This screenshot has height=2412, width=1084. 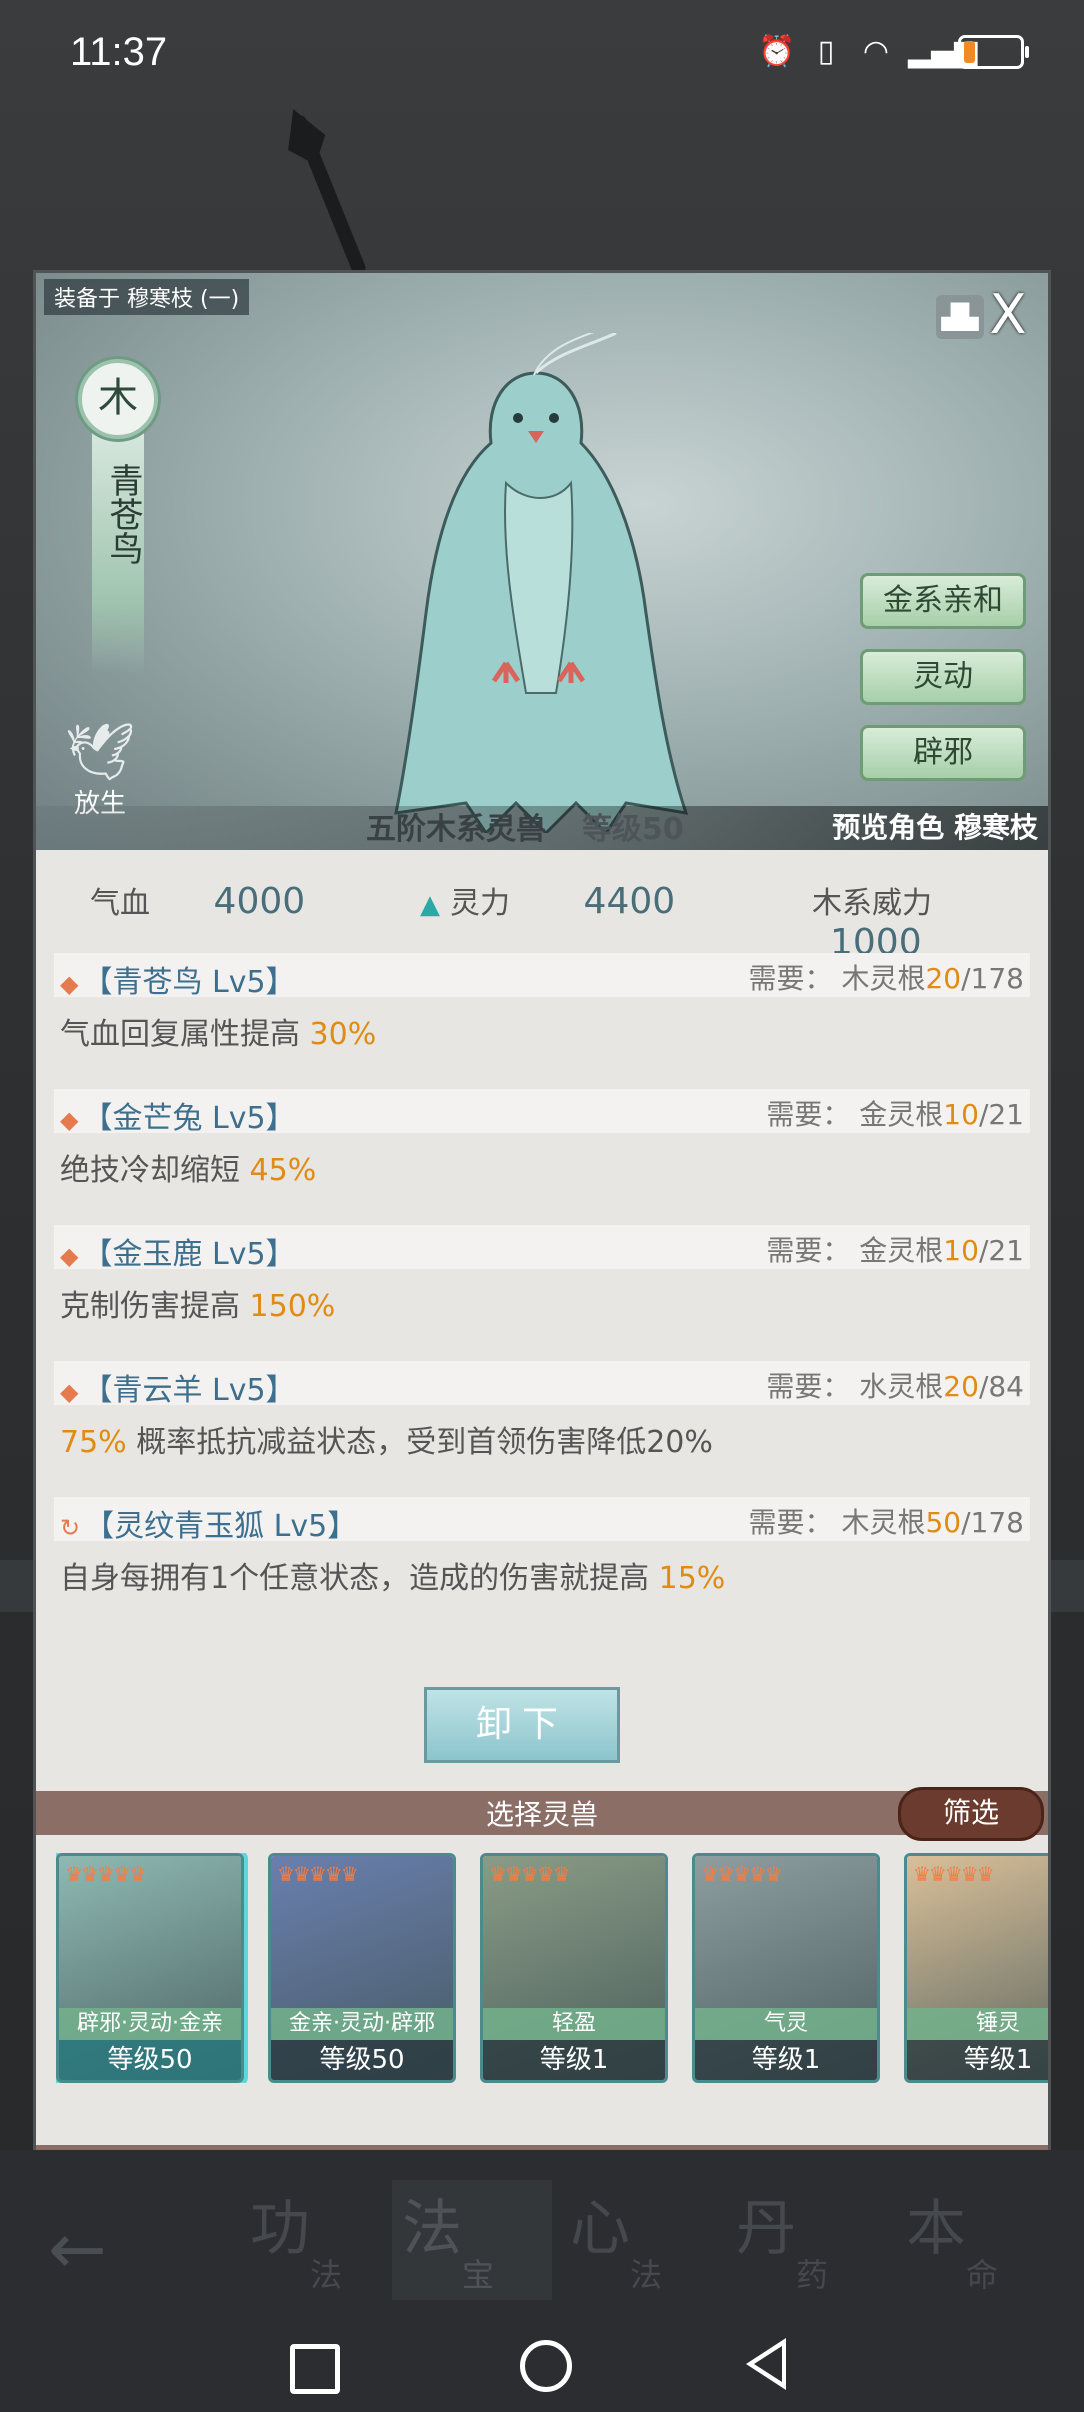 What do you see at coordinates (886, 978) in the screenshot?
I see `skill-requirement: 需要： 木灵根20/178` at bounding box center [886, 978].